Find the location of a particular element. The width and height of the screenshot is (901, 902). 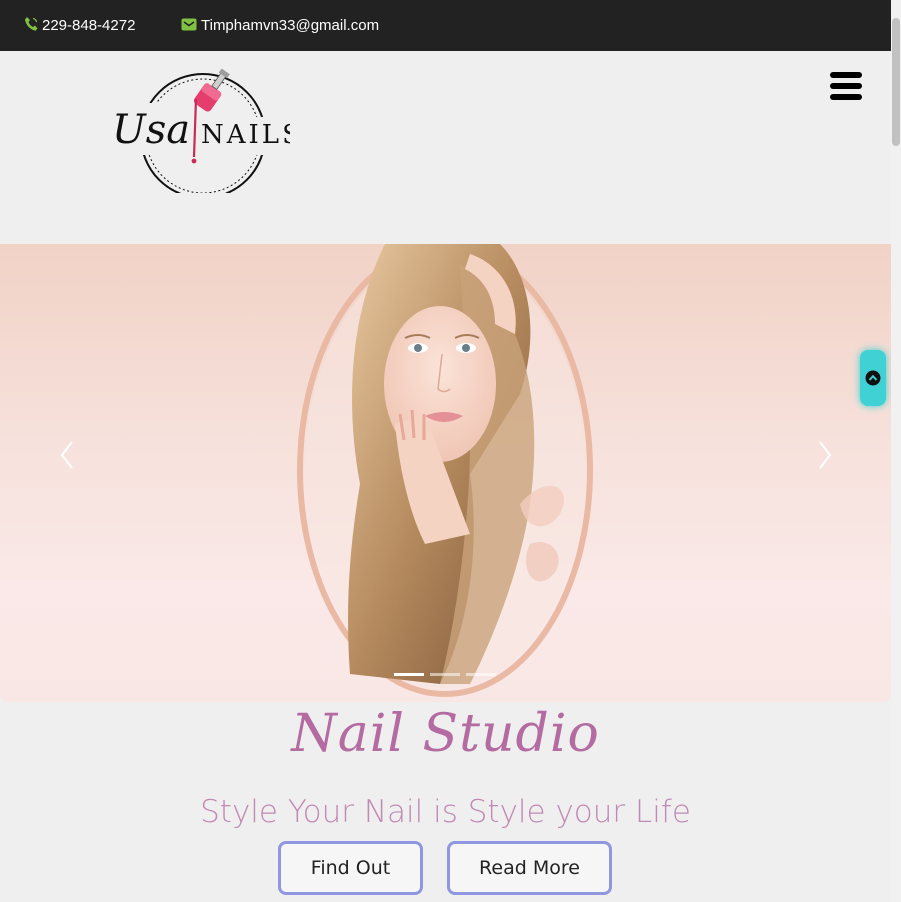

hamburger-icon is located at coordinates (846, 75).